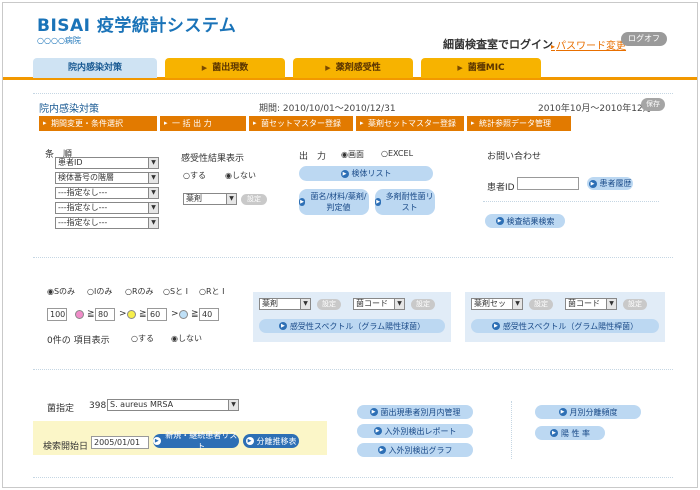  I want to click on tab-infection-control: 院内感染対策, so click(95, 68).